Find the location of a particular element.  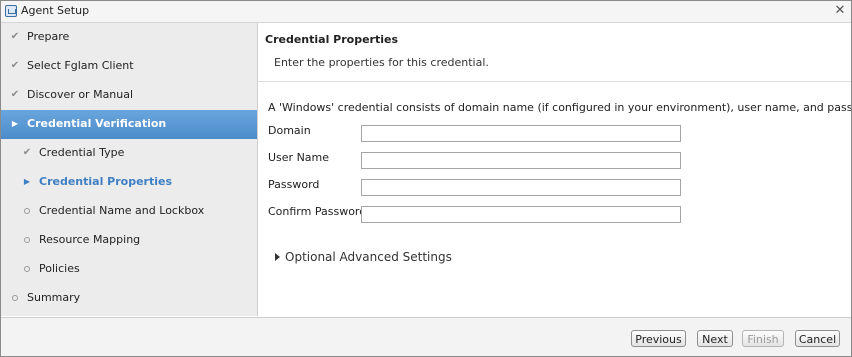

domain-field is located at coordinates (521, 133).